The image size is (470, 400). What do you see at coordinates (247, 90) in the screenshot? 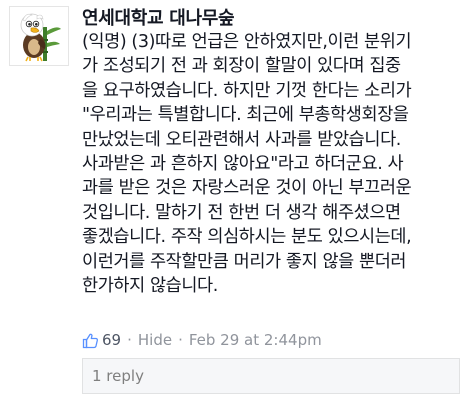
I see `post-body-line: 을 요구하였습니다. 하지만 기껏 한다는 소리가` at bounding box center [247, 90].